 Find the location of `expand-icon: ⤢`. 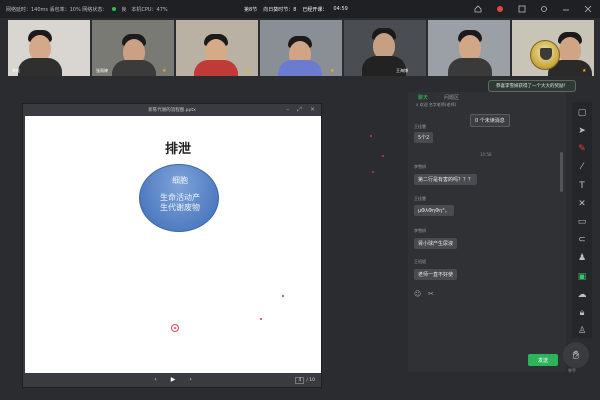

expand-icon: ⤢ is located at coordinates (299, 110).